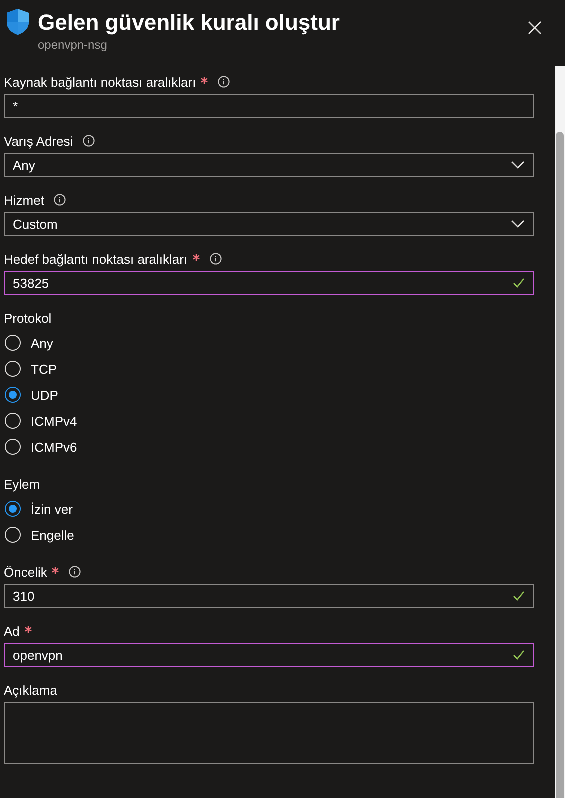 This screenshot has height=798, width=565. Describe the element at coordinates (96, 259) in the screenshot. I see `field-label: Hedef bağlantı noktası aralıkları` at that location.